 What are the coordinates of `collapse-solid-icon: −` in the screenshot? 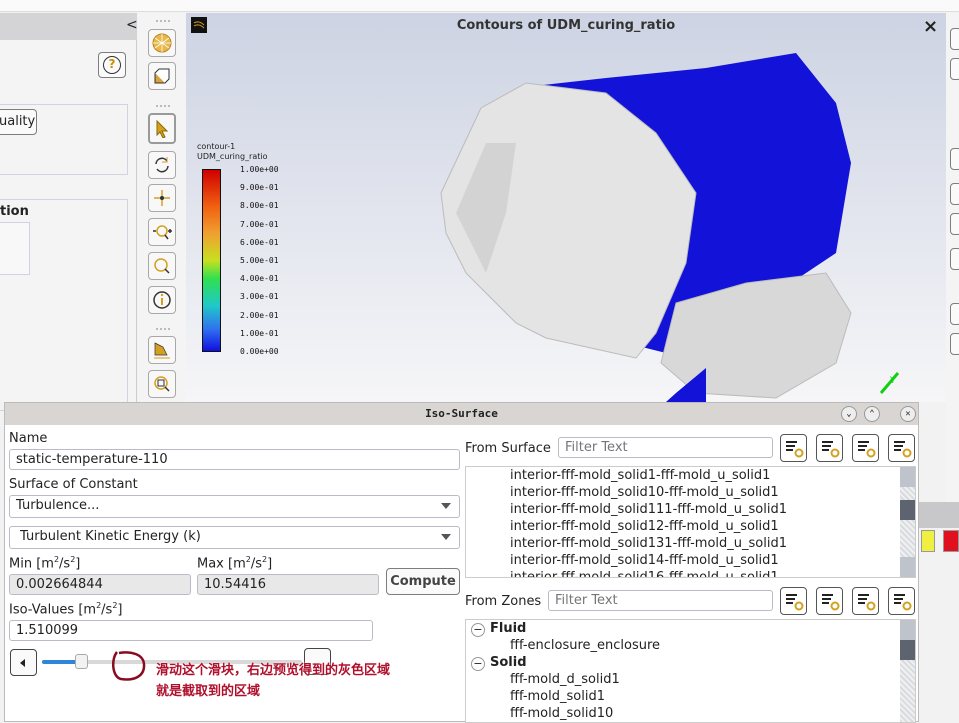 It's located at (478, 664).